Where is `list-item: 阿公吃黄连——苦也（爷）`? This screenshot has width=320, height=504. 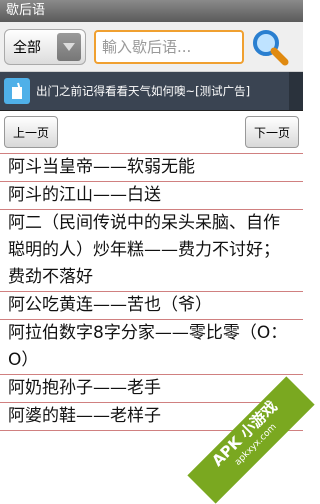 list-item: 阿公吃黄连——苦也（爷） is located at coordinates (151, 306).